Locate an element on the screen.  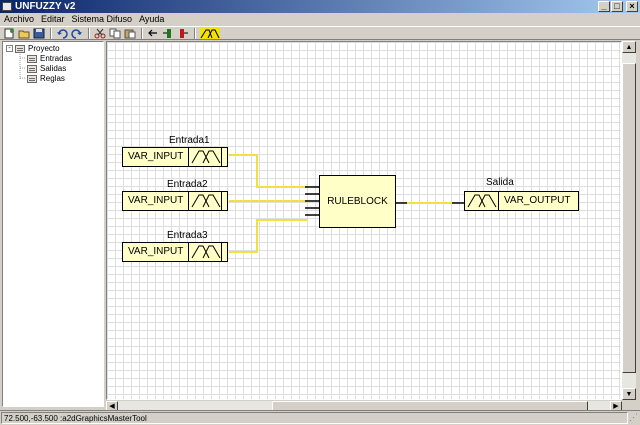
project-tree: - Proyecto Entradas Salidas Reglas is located at coordinates (53, 224).